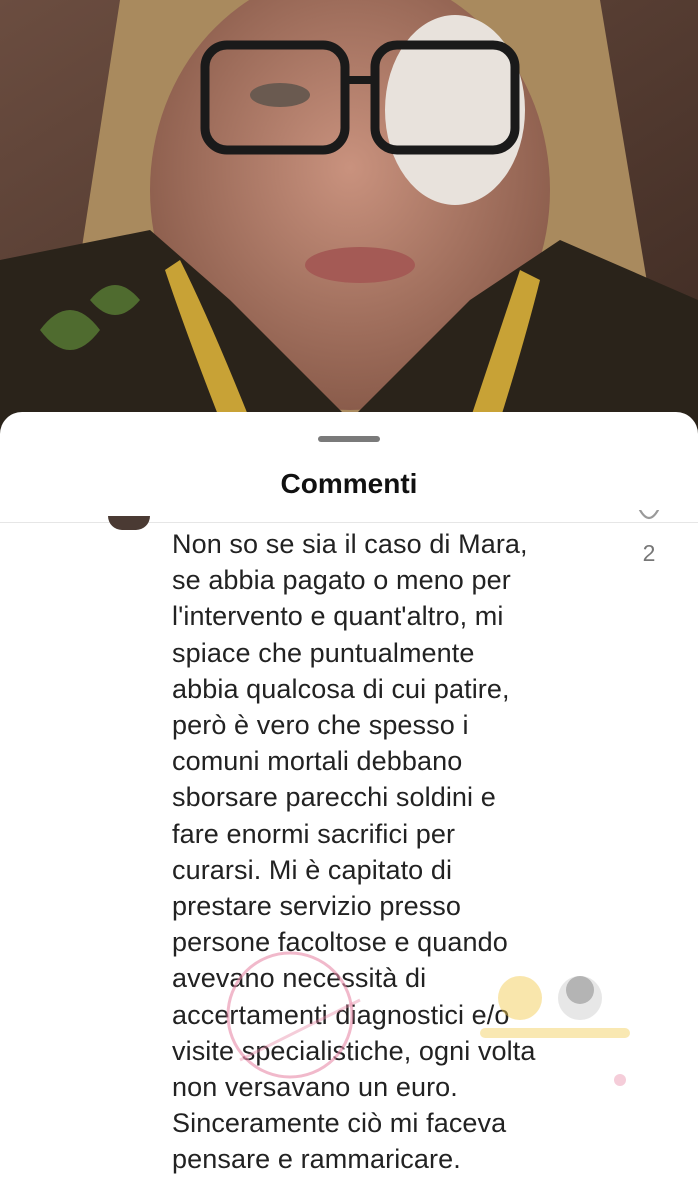  Describe the element at coordinates (312, 869) in the screenshot. I see `comment-line: curarsi. Mi è capitato di` at that location.